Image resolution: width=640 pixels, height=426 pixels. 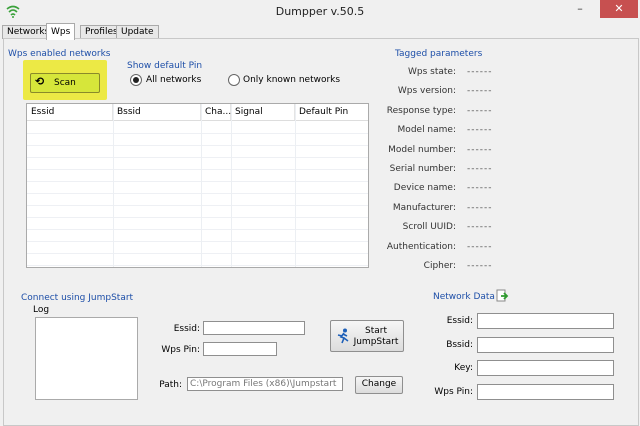 What do you see at coordinates (379, 385) in the screenshot?
I see `change-button: Change` at bounding box center [379, 385].